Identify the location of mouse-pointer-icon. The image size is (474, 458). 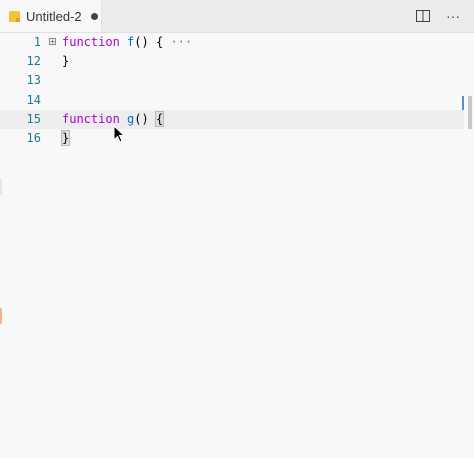
(119, 134).